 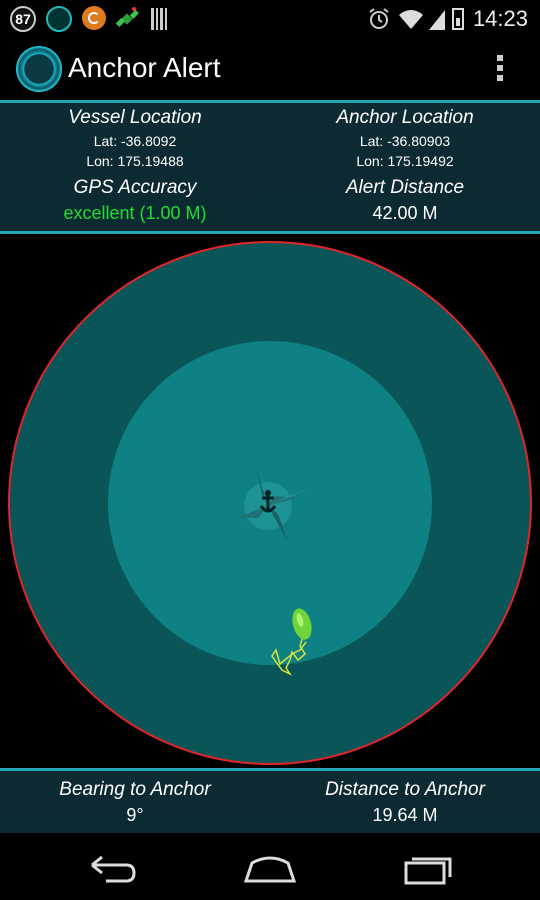 What do you see at coordinates (405, 789) in the screenshot?
I see `distance-label: Distance to Anchor` at bounding box center [405, 789].